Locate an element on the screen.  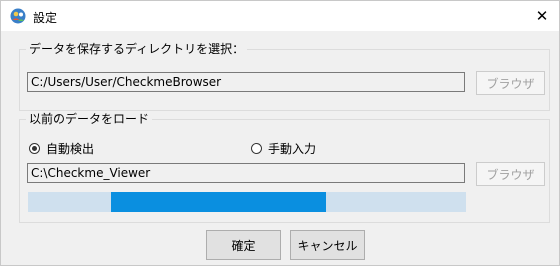
save-directory-browse-button: ブラウザ is located at coordinates (510, 83).